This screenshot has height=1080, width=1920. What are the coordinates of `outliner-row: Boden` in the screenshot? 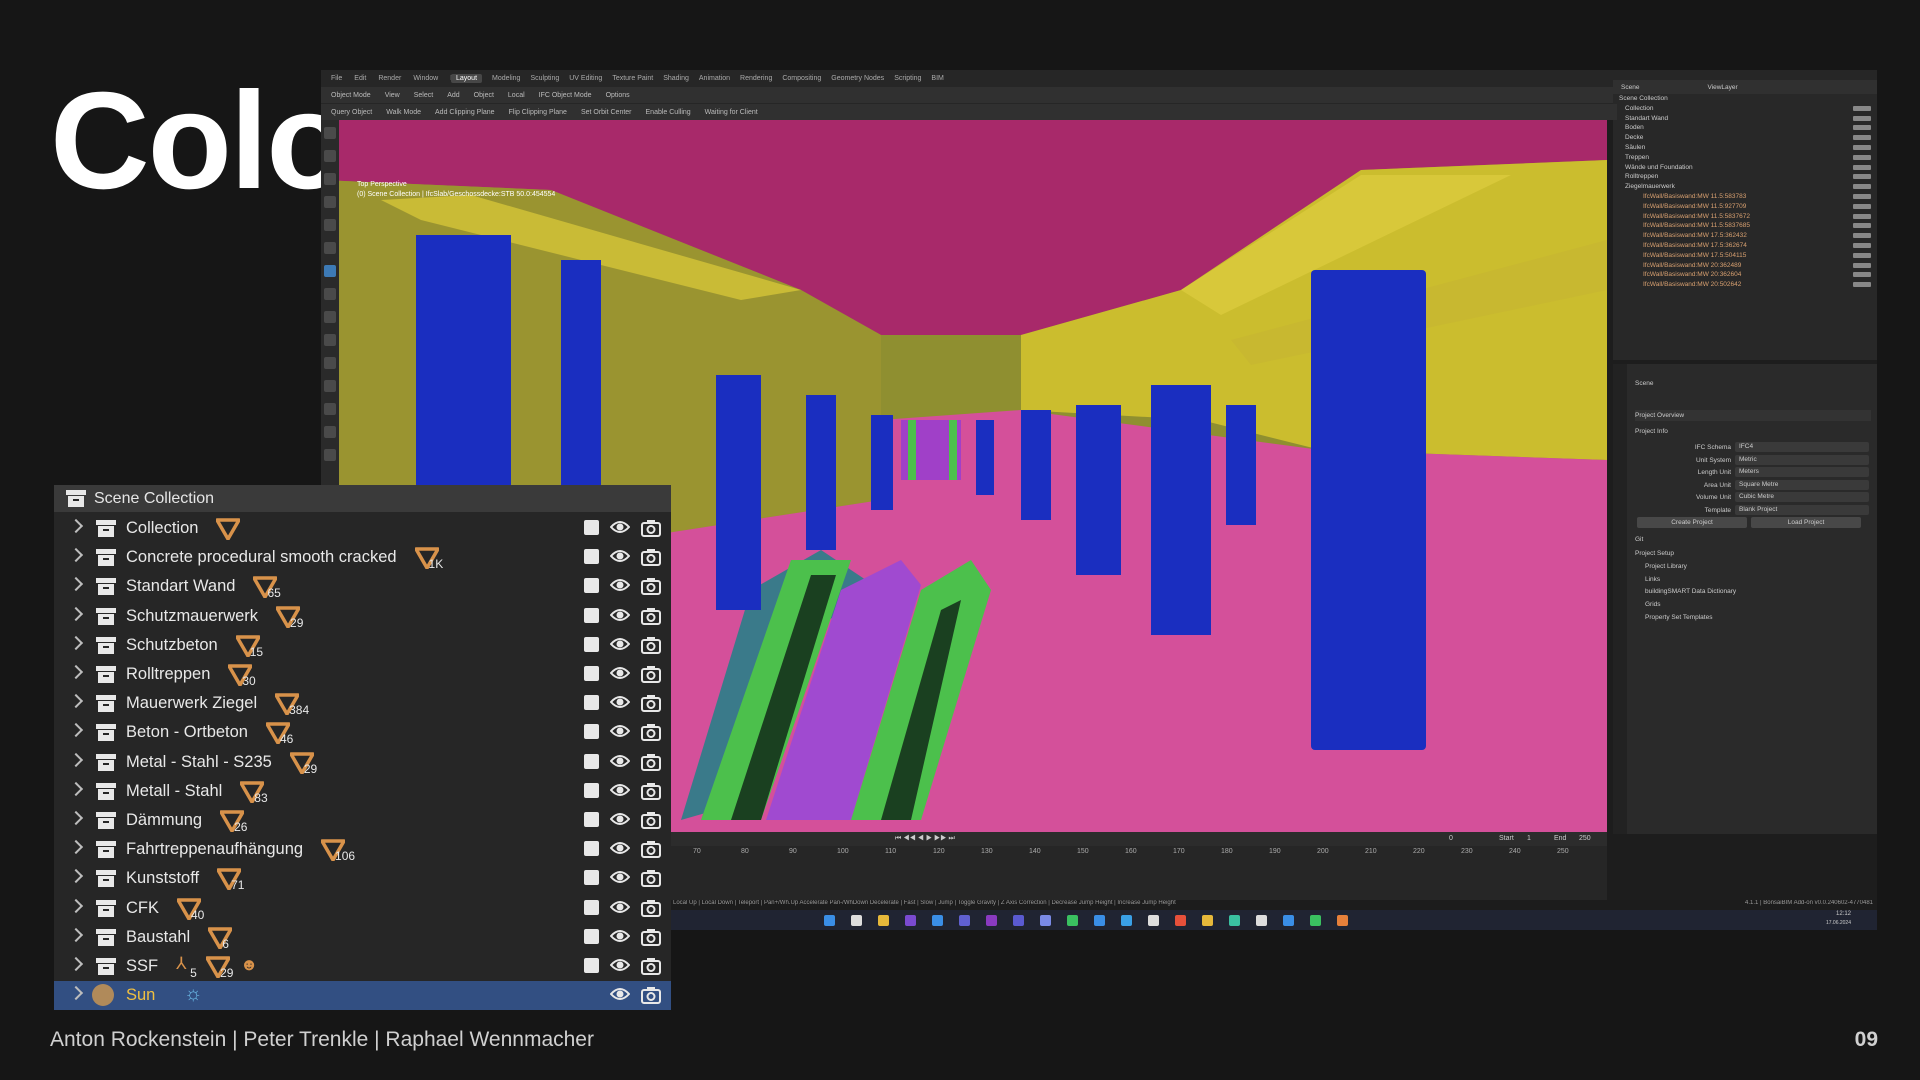 It's located at (1745, 128).